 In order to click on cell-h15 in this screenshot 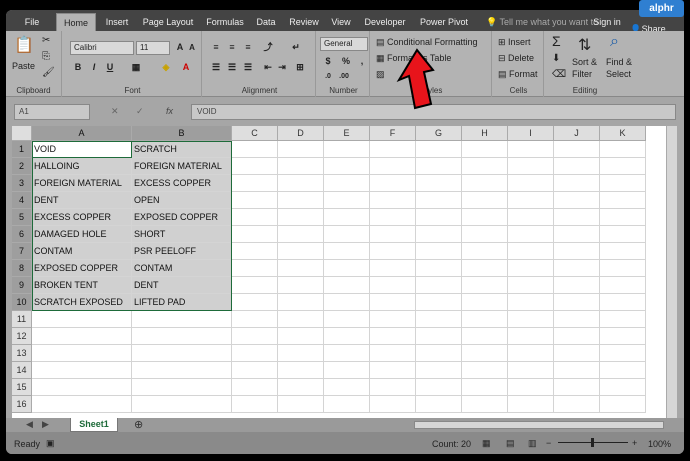, I will do `click(485, 387)`.